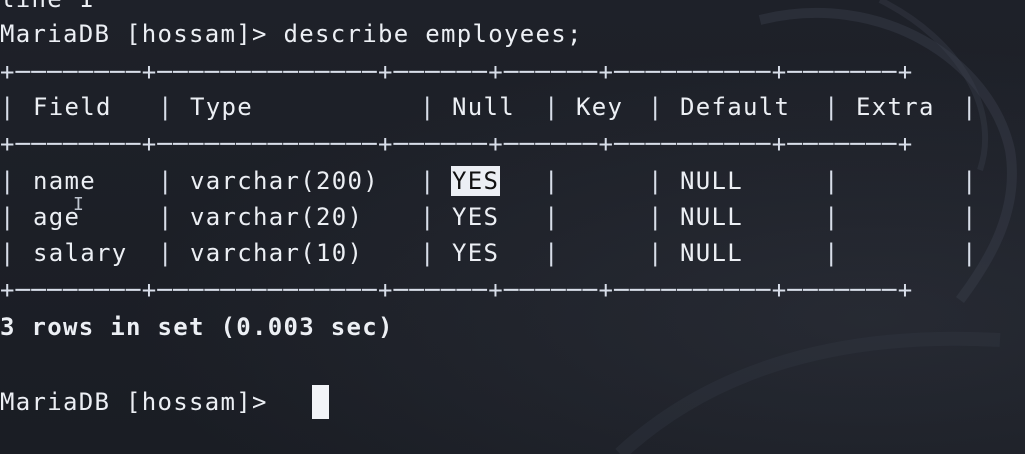 The height and width of the screenshot is (454, 1025). I want to click on cell-field: name, so click(64, 181).